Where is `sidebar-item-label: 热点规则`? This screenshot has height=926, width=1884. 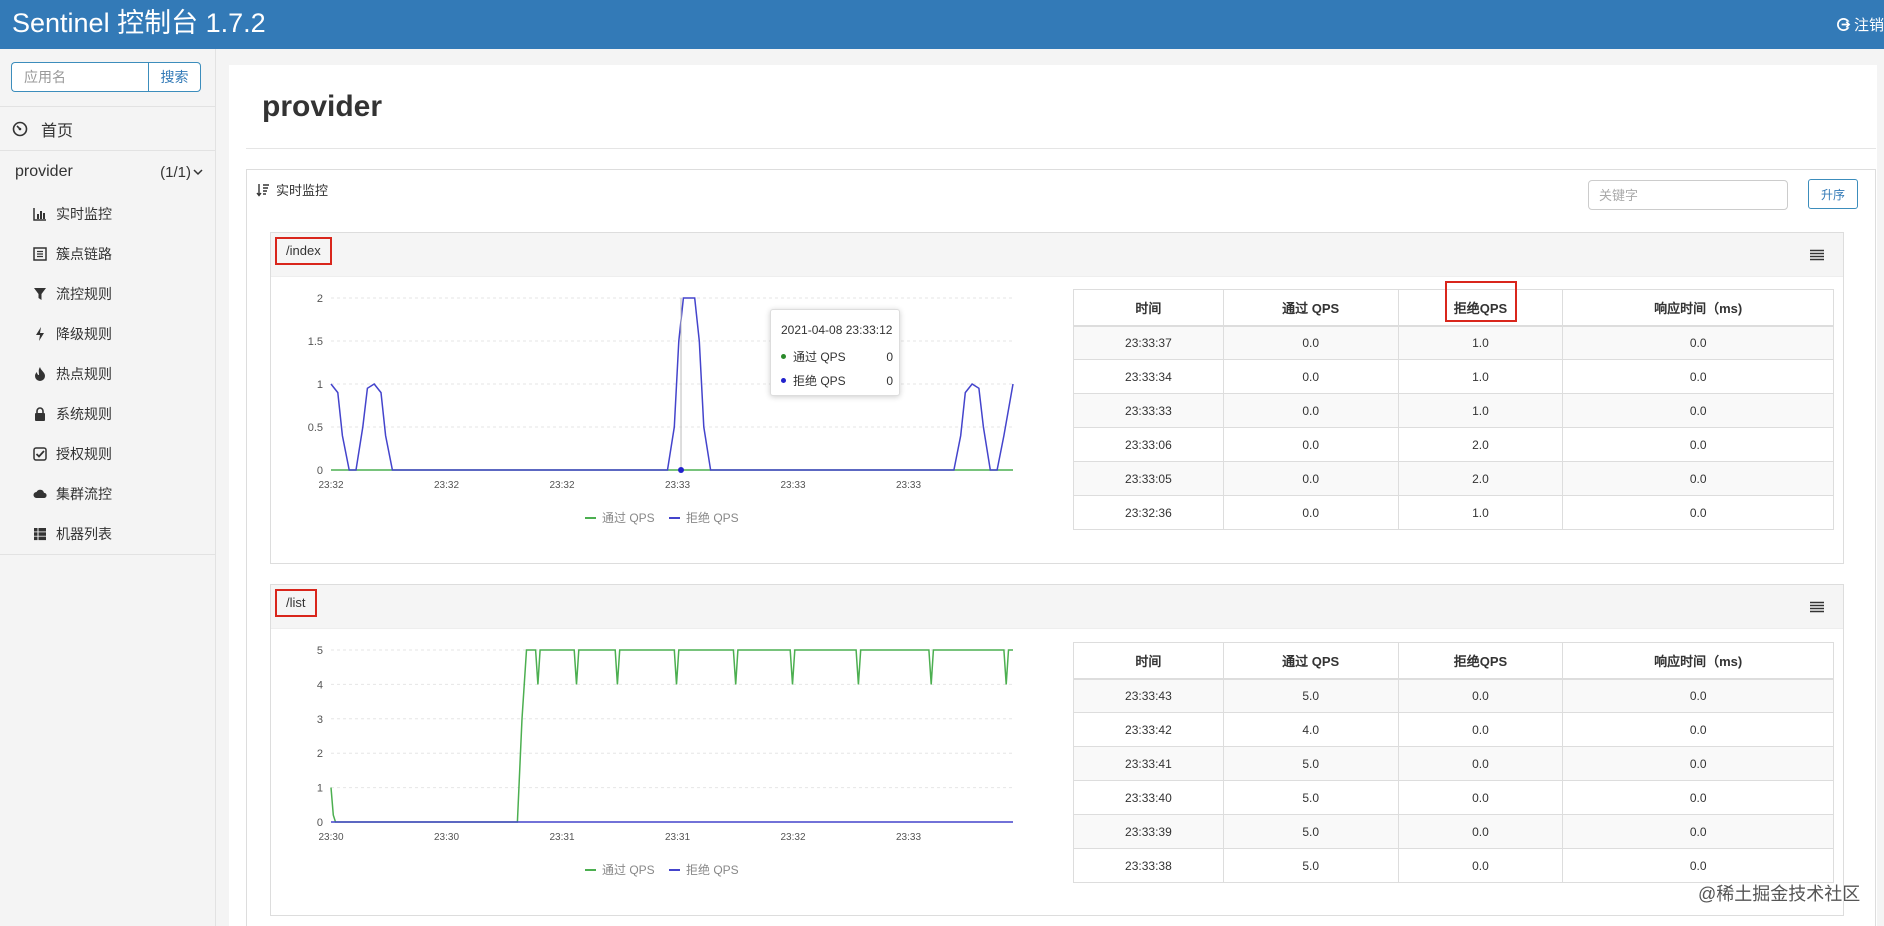 sidebar-item-label: 热点规则 is located at coordinates (84, 374).